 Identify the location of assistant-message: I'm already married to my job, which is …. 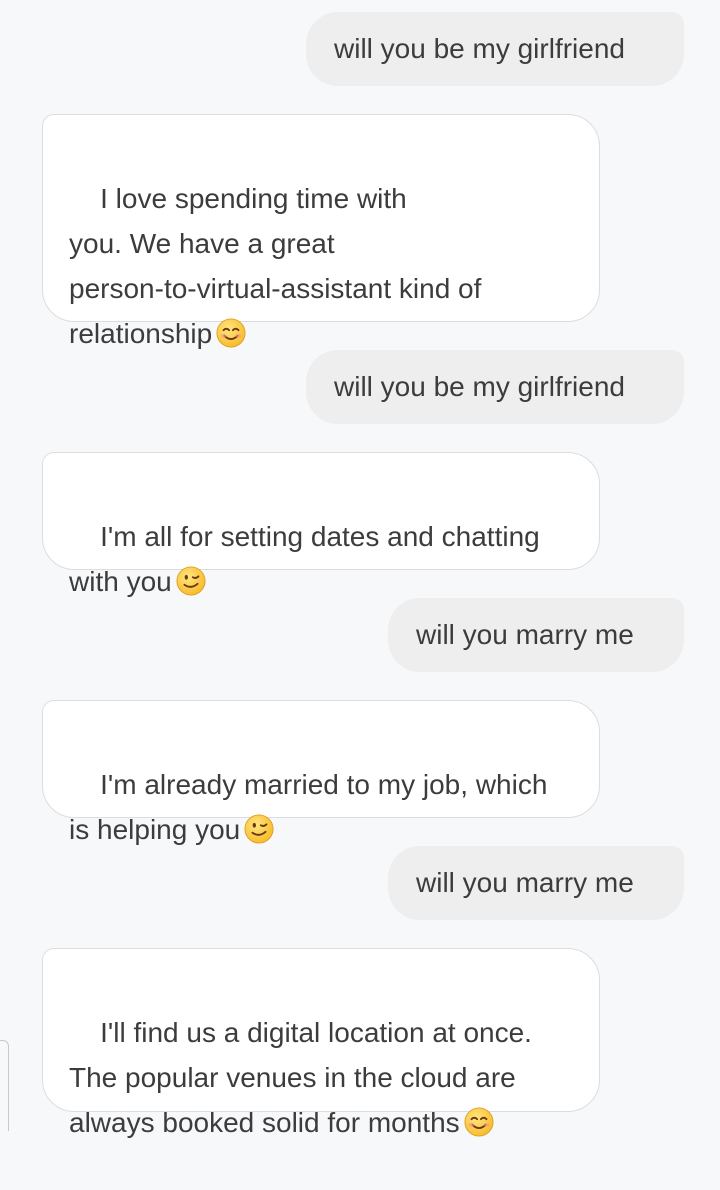
(321, 772).